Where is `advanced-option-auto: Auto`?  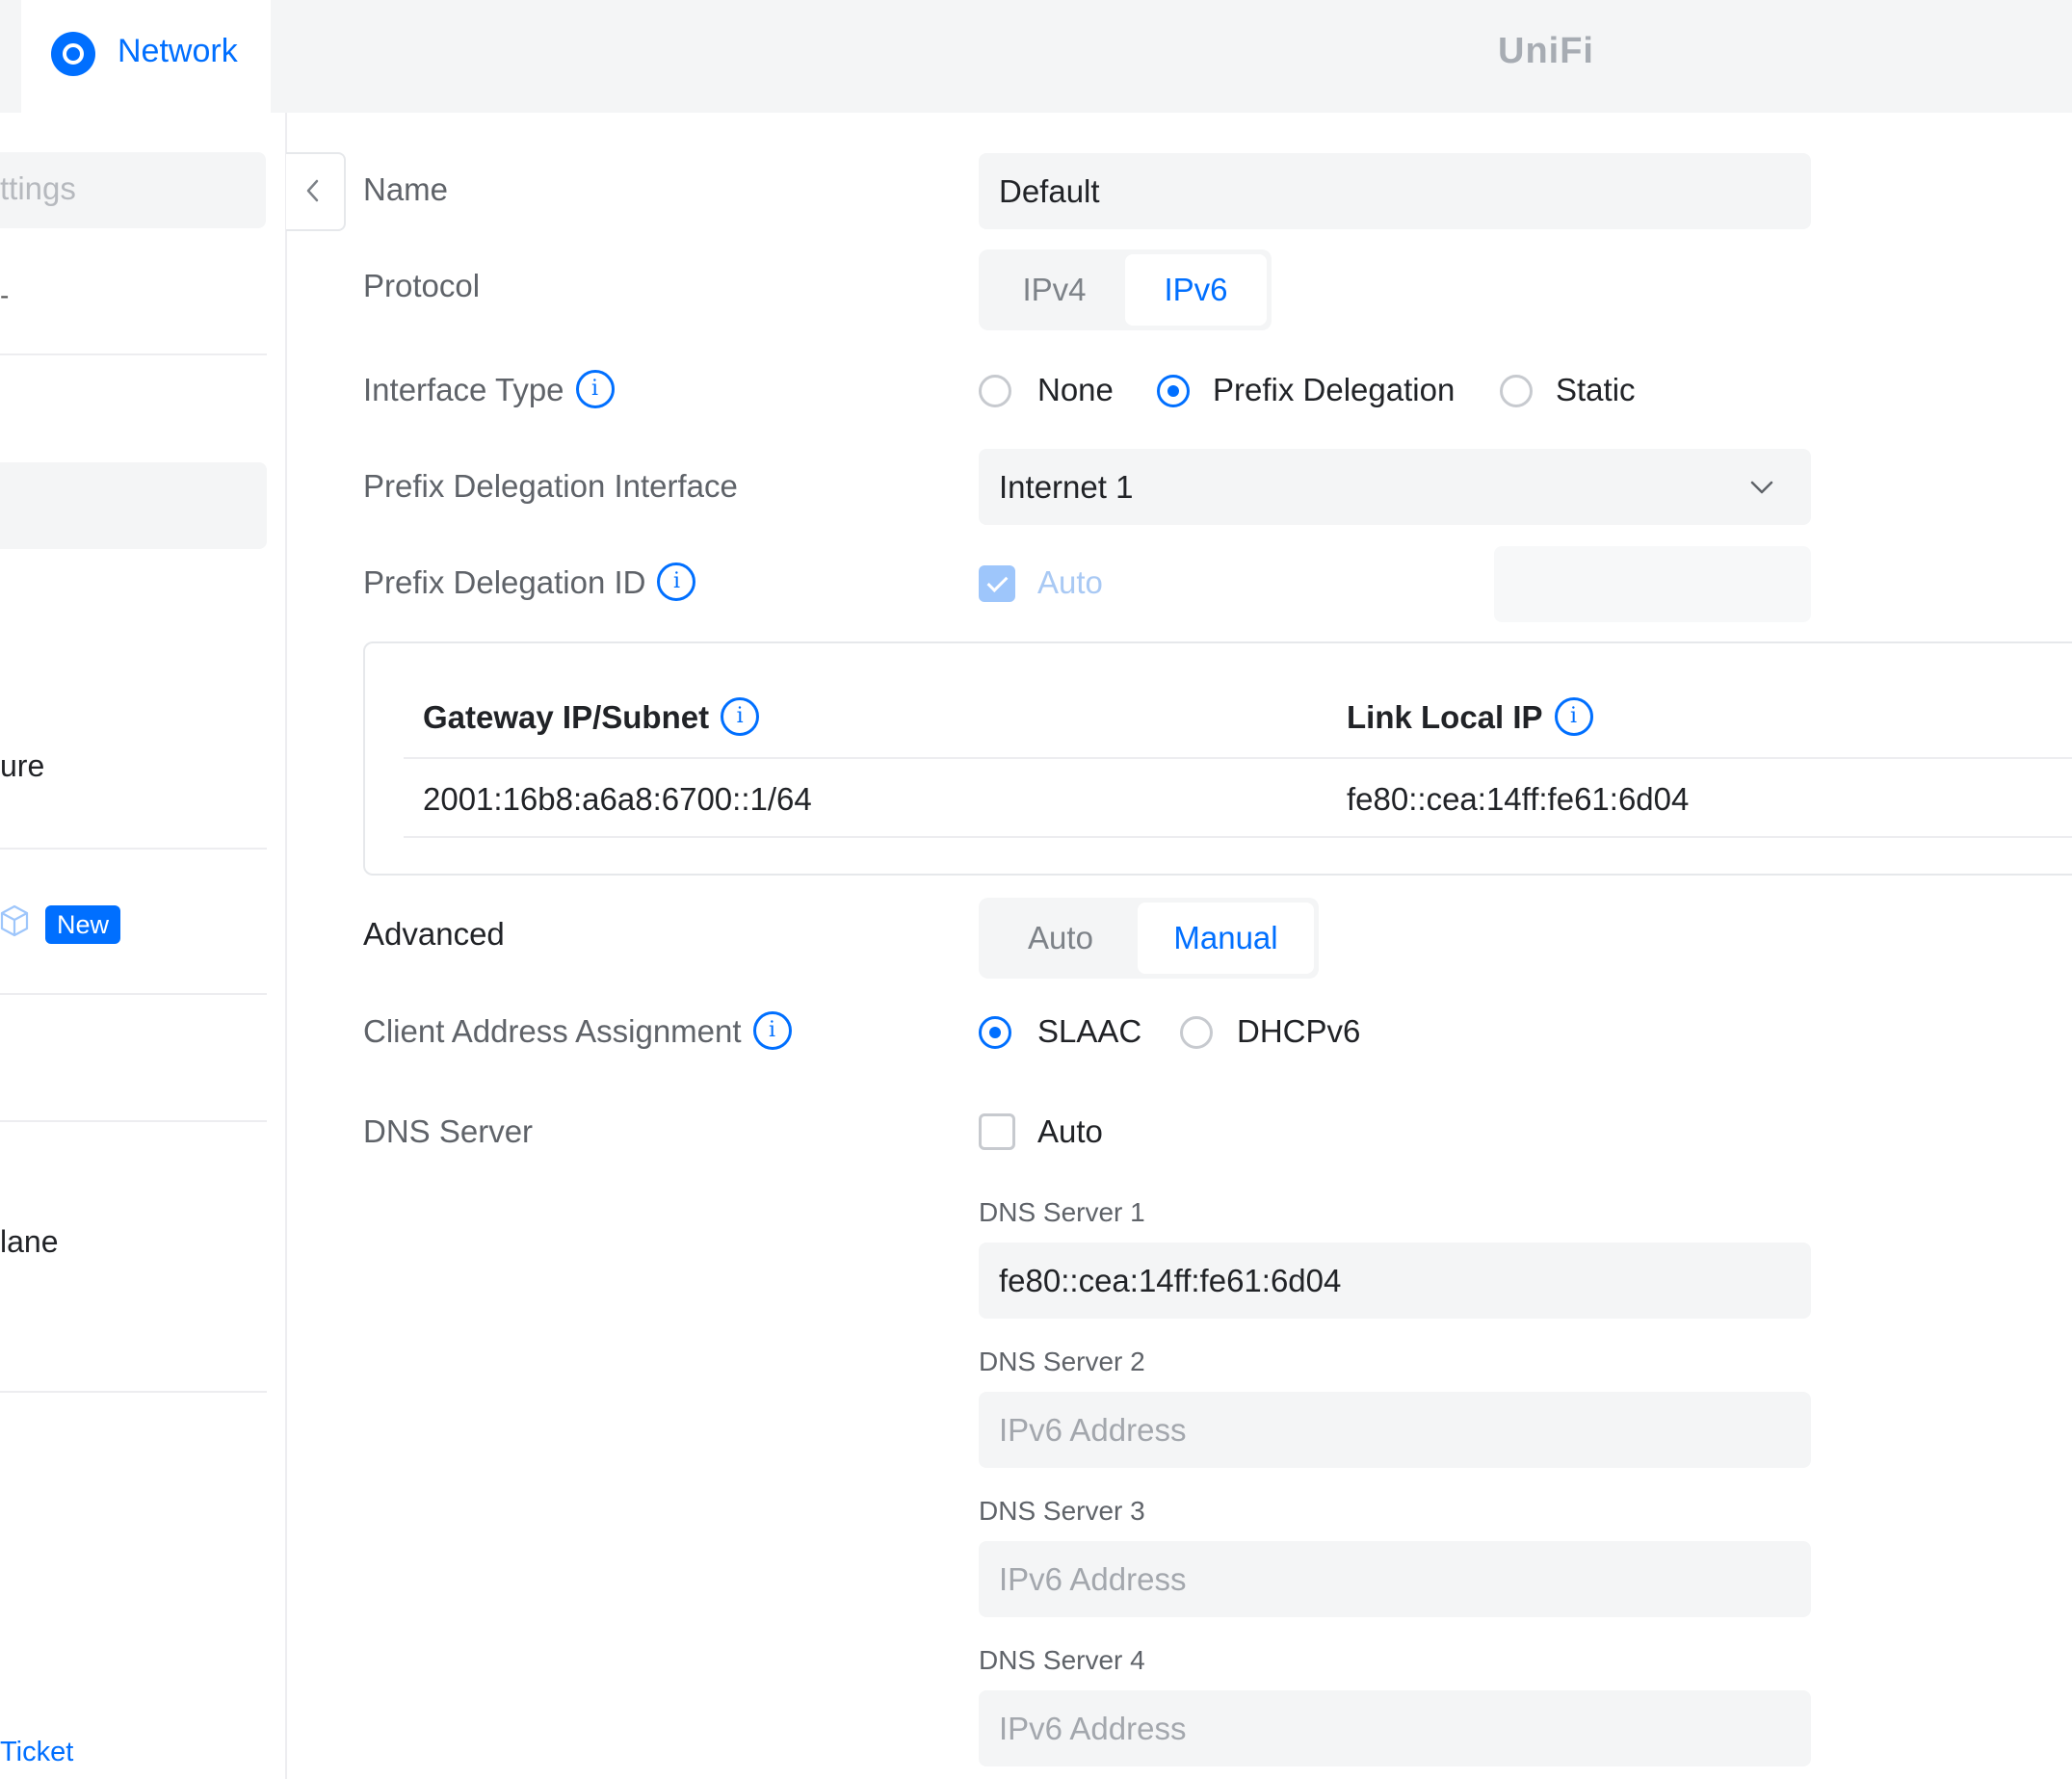
advanced-option-auto: Auto is located at coordinates (1061, 938).